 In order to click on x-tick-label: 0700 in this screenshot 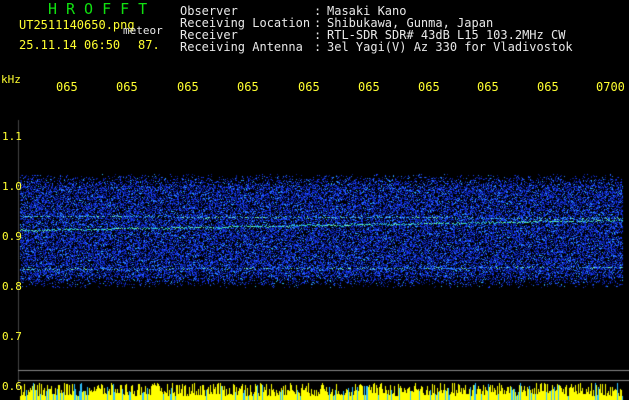, I will do `click(610, 87)`.